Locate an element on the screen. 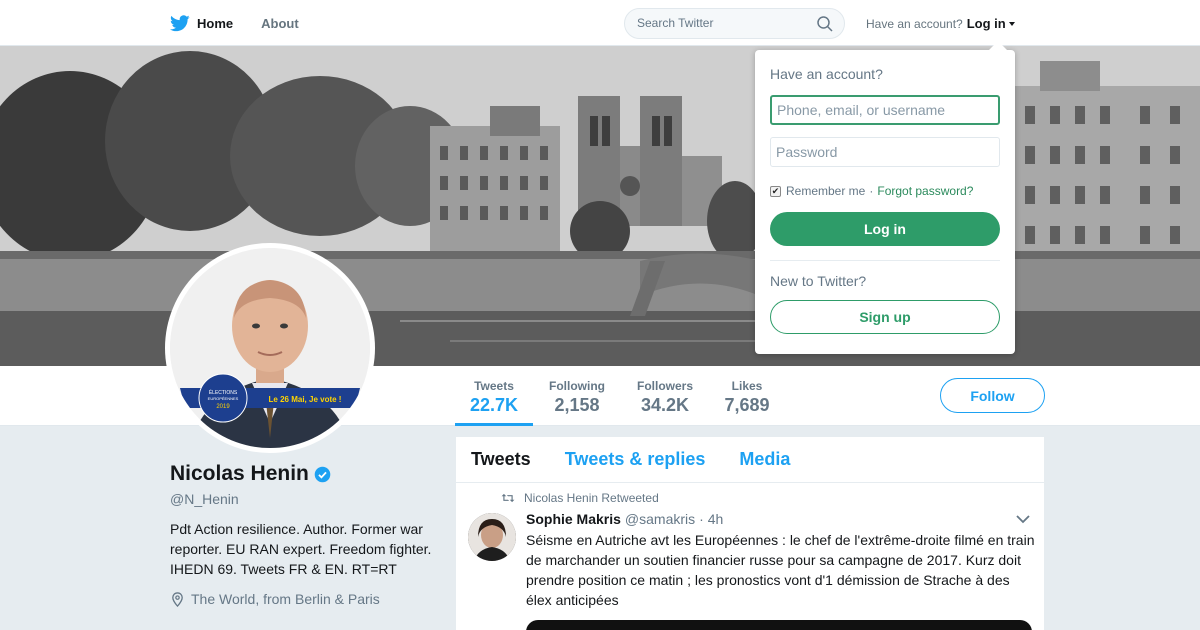 This screenshot has height=630, width=1200. nav-home: Home is located at coordinates (202, 23).